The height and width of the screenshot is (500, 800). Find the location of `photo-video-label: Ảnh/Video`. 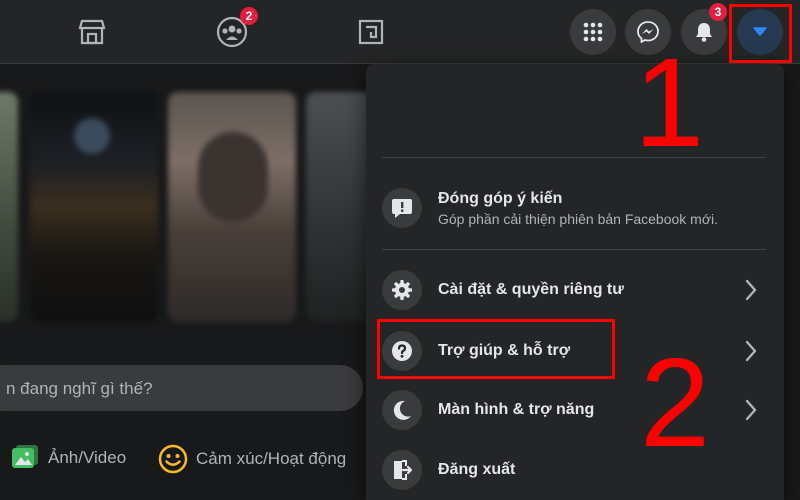

photo-video-label: Ảnh/Video is located at coordinates (87, 457).